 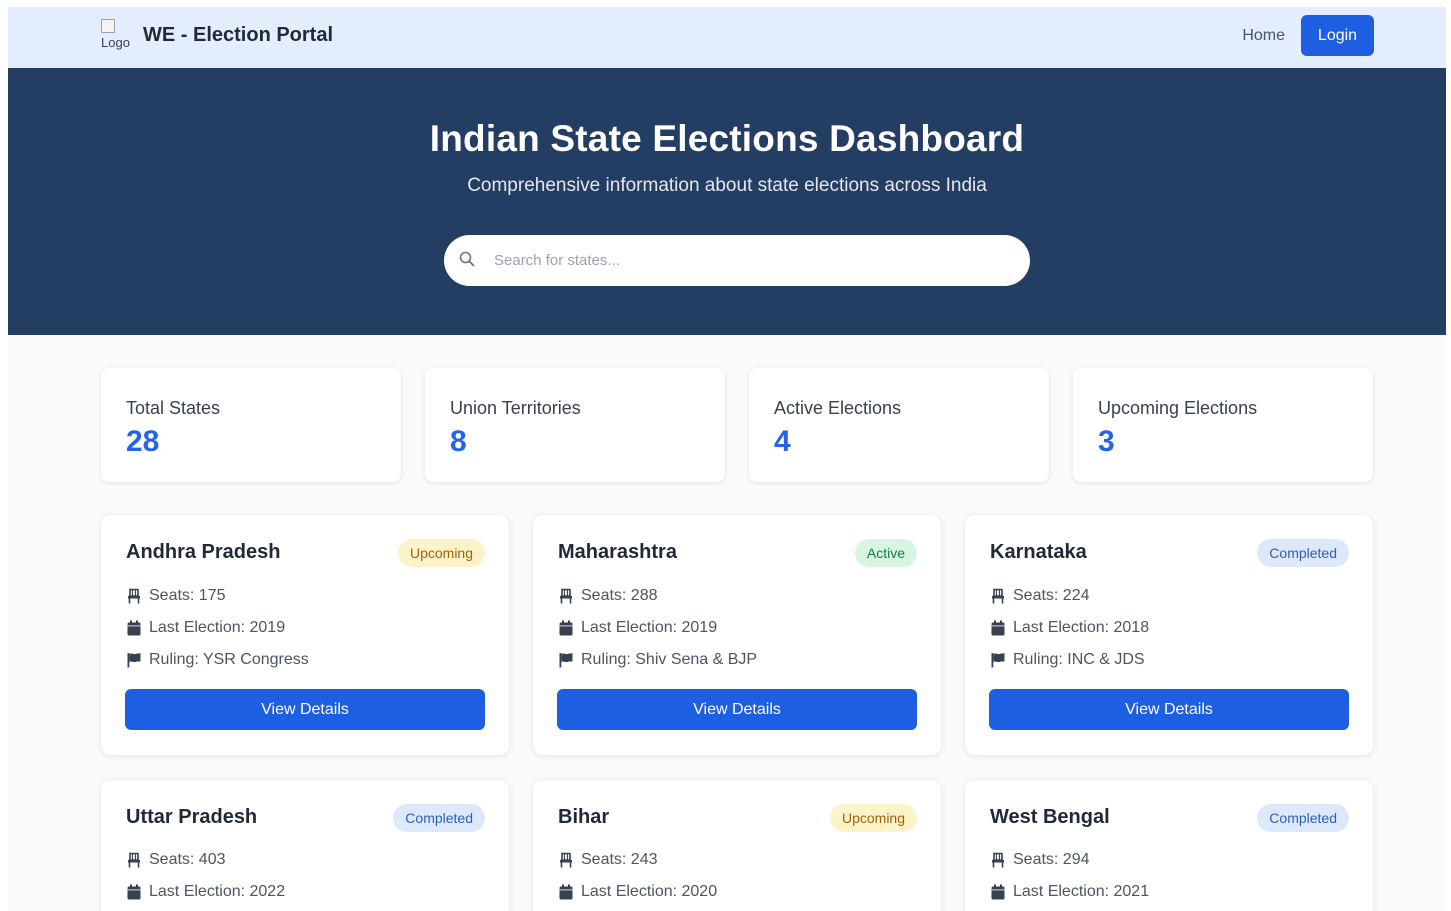 I want to click on stat-label: Union Territories, so click(x=515, y=408).